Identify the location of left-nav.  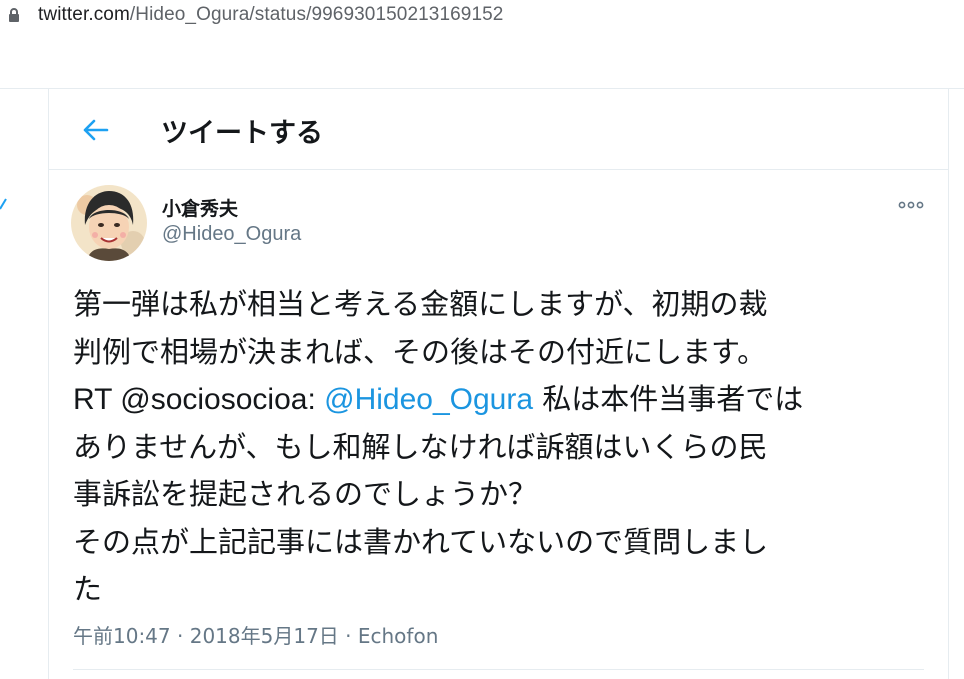
(24, 384).